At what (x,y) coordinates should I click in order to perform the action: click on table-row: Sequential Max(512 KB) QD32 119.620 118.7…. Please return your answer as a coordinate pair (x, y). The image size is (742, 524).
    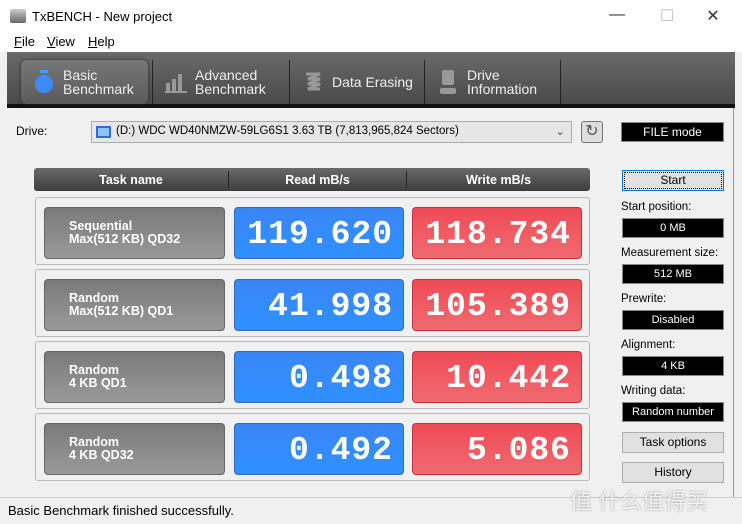
    Looking at the image, I should click on (312, 231).